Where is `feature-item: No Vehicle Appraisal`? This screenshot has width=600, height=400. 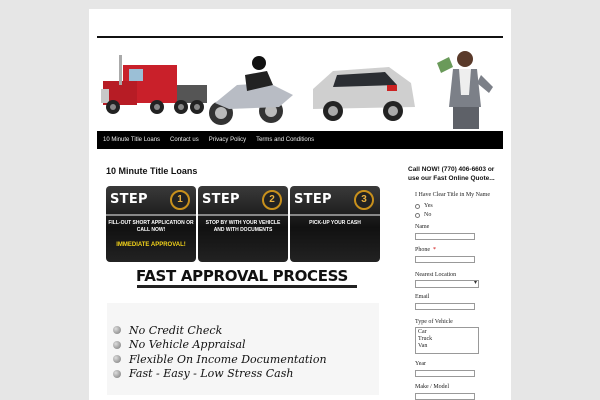 feature-item: No Vehicle Appraisal is located at coordinates (246, 345).